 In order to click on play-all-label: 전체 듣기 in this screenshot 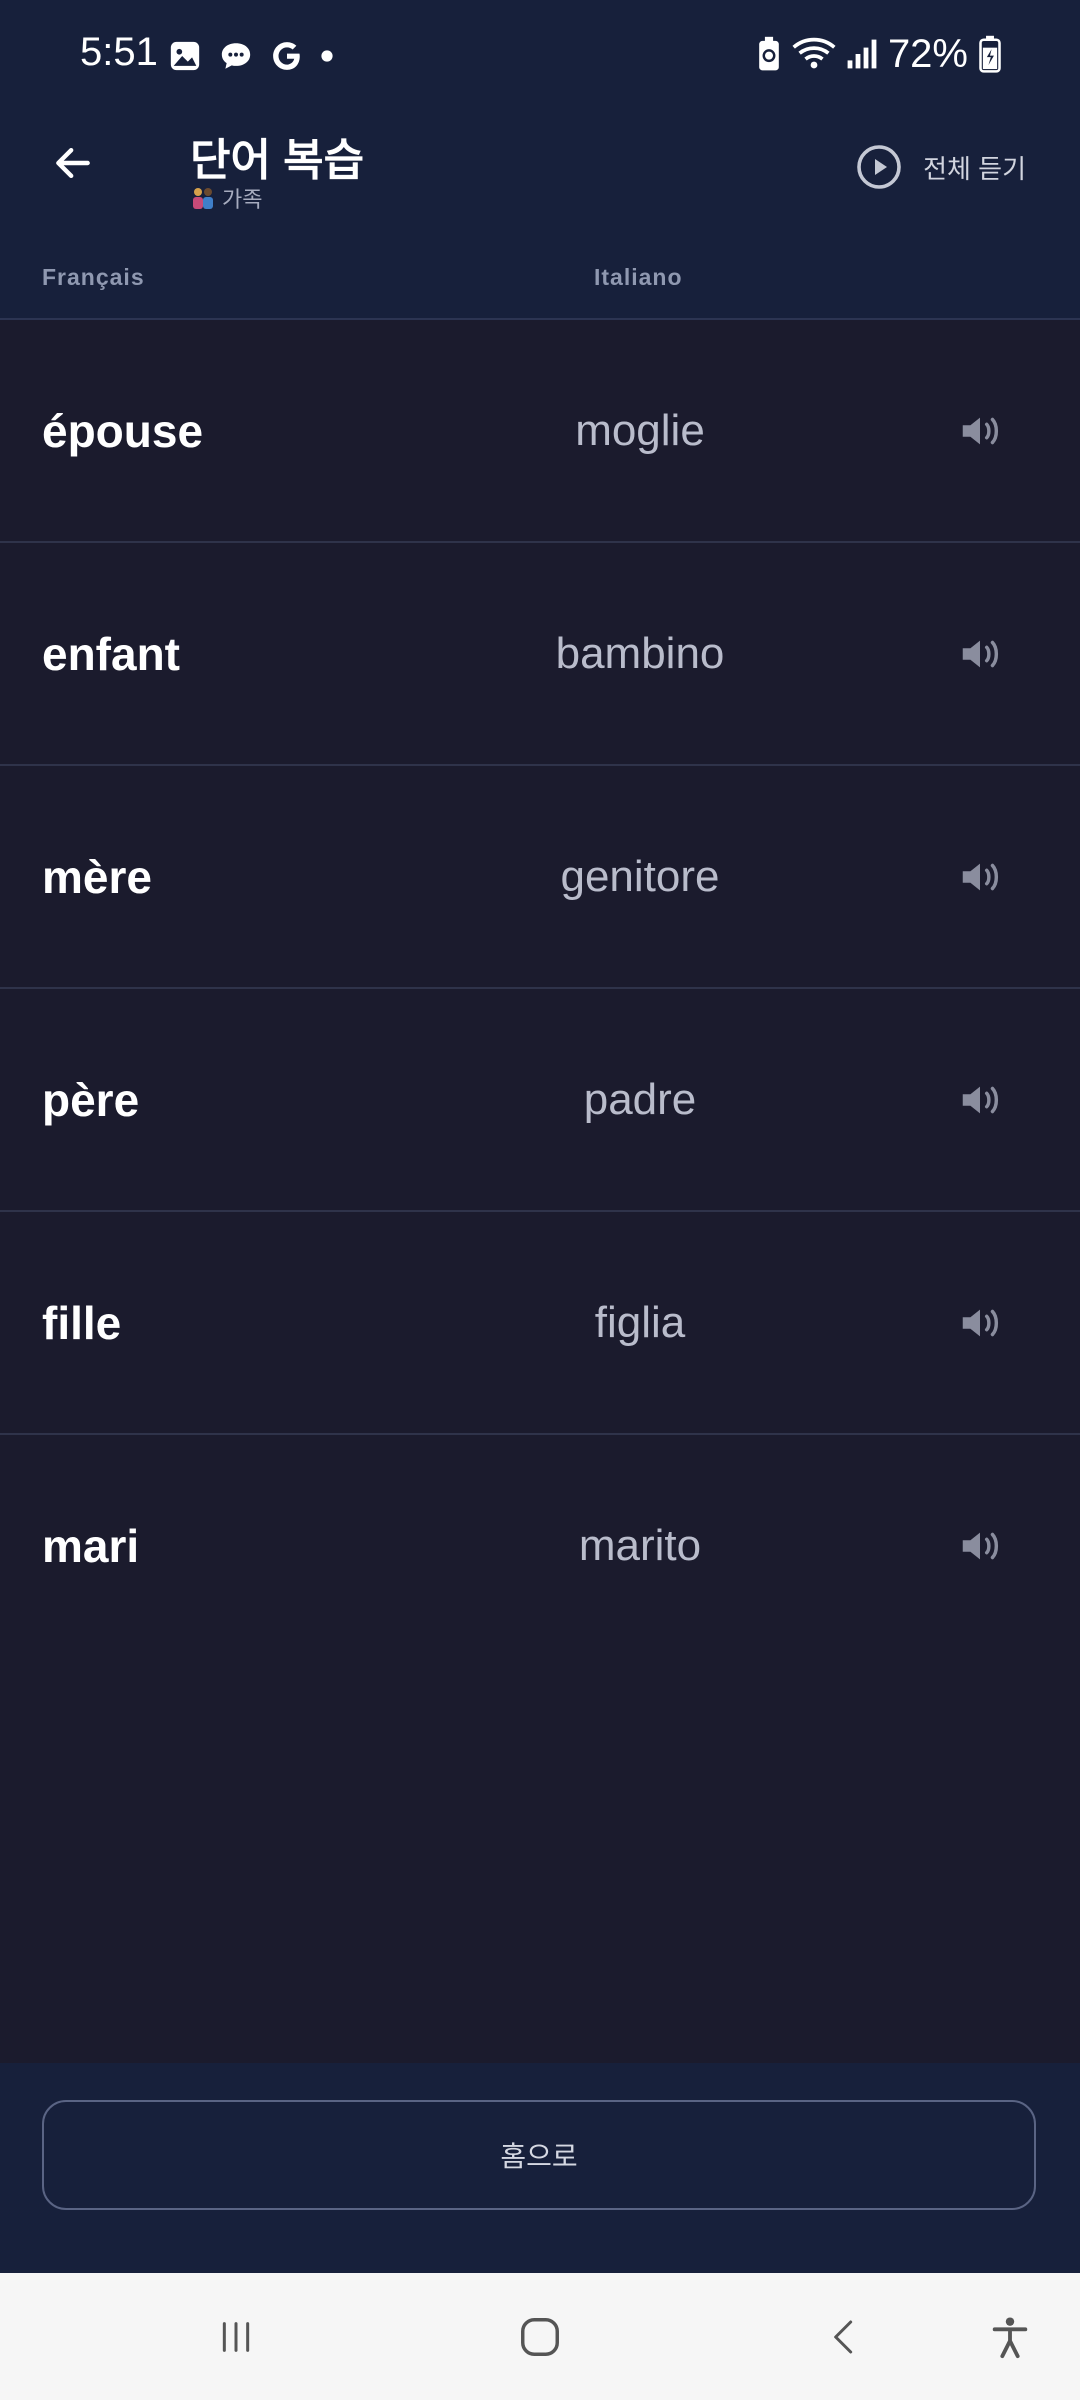, I will do `click(974, 168)`.